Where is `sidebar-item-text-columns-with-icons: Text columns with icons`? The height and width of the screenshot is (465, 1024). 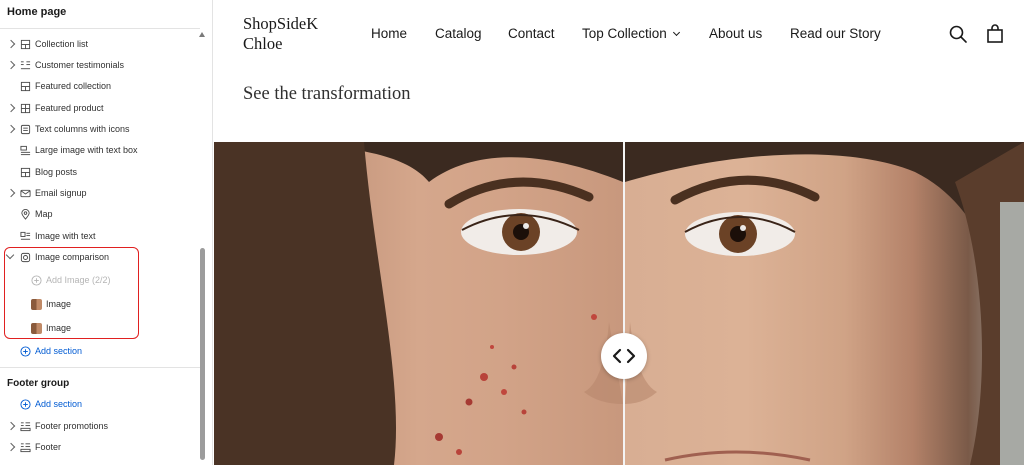 sidebar-item-text-columns-with-icons: Text columns with icons is located at coordinates (98, 129).